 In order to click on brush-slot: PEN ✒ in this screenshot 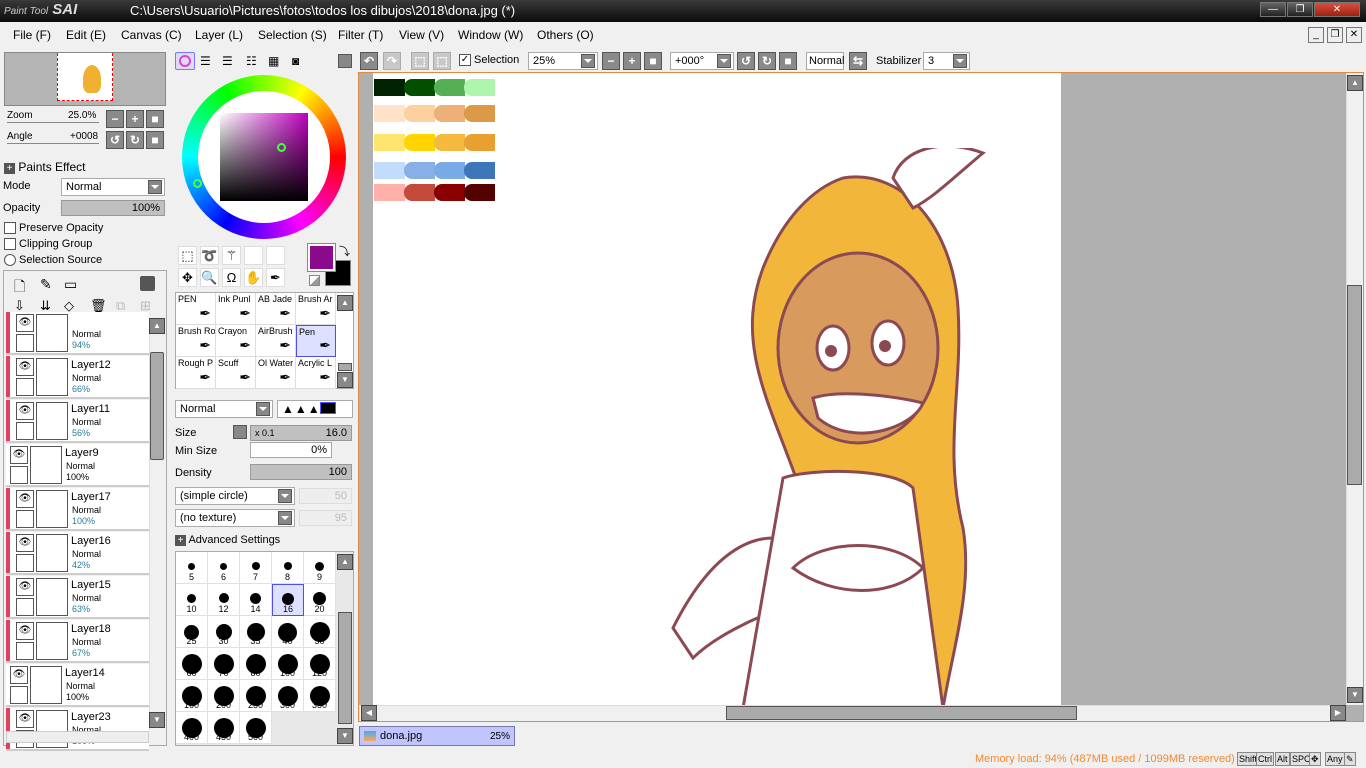, I will do `click(196, 309)`.